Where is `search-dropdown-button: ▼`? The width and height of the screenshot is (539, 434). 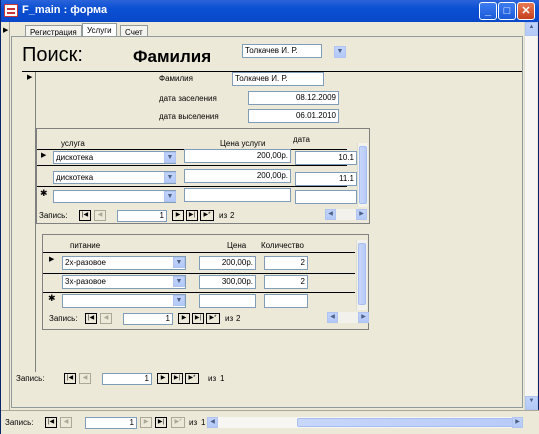 search-dropdown-button: ▼ is located at coordinates (340, 52).